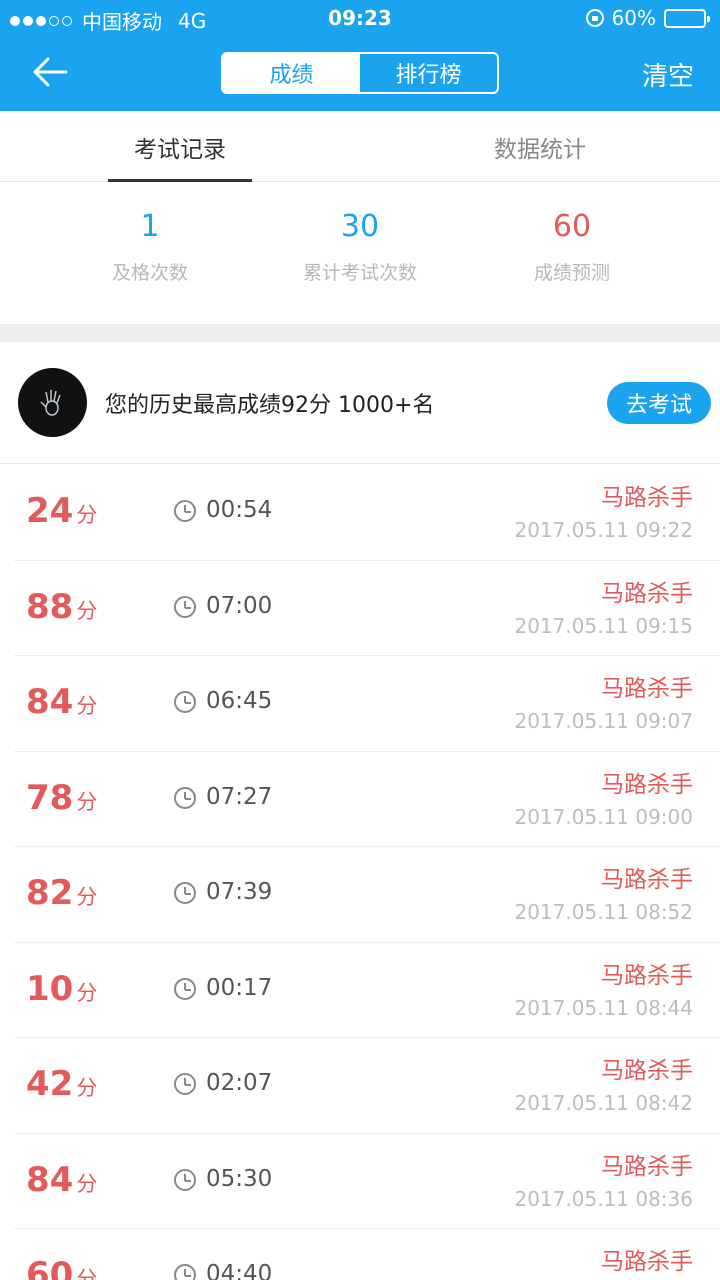  I want to click on avatar, so click(52, 402).